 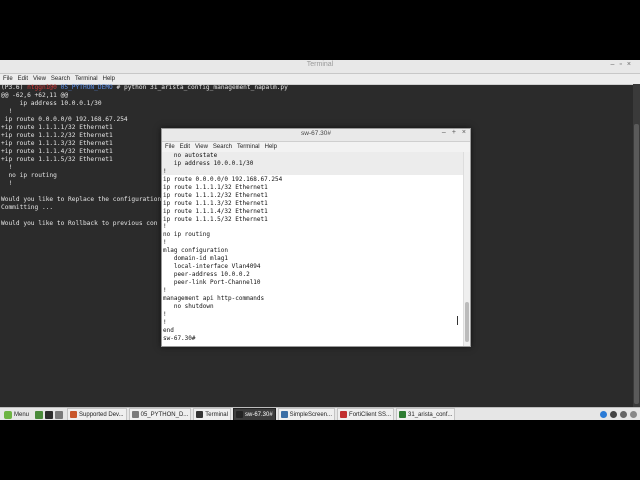 What do you see at coordinates (118, 87) in the screenshot?
I see `prompt-symbol: #` at bounding box center [118, 87].